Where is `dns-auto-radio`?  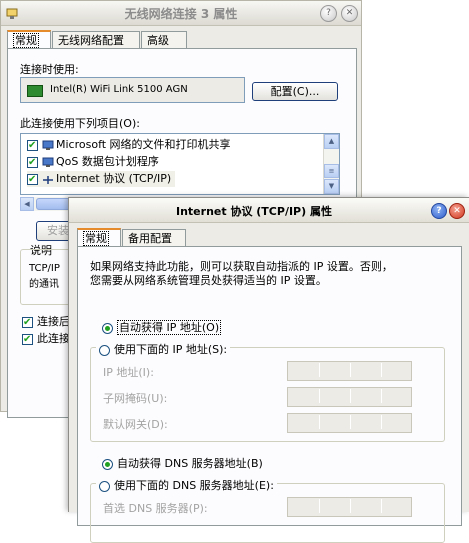 dns-auto-radio is located at coordinates (107, 464).